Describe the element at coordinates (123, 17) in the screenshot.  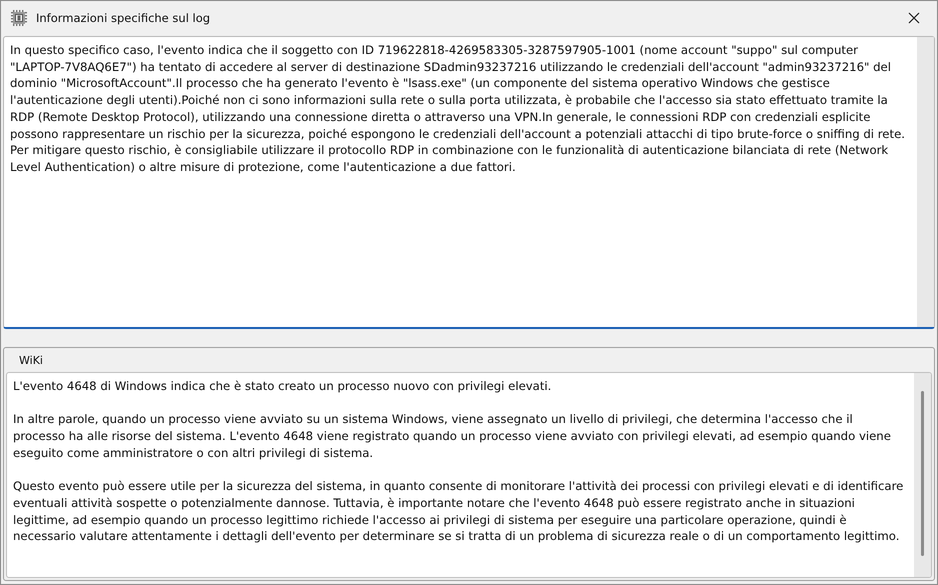
I see `window-title: Informazioni specifiche sul log` at that location.